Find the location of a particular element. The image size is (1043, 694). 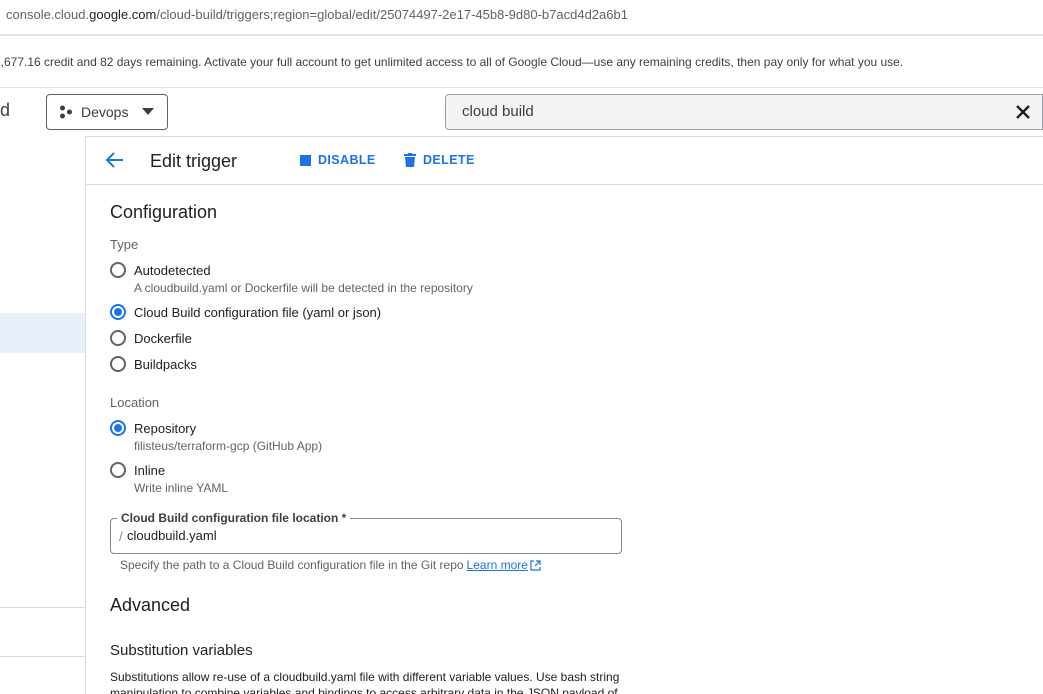

project-picker-button: Devops is located at coordinates (107, 112).